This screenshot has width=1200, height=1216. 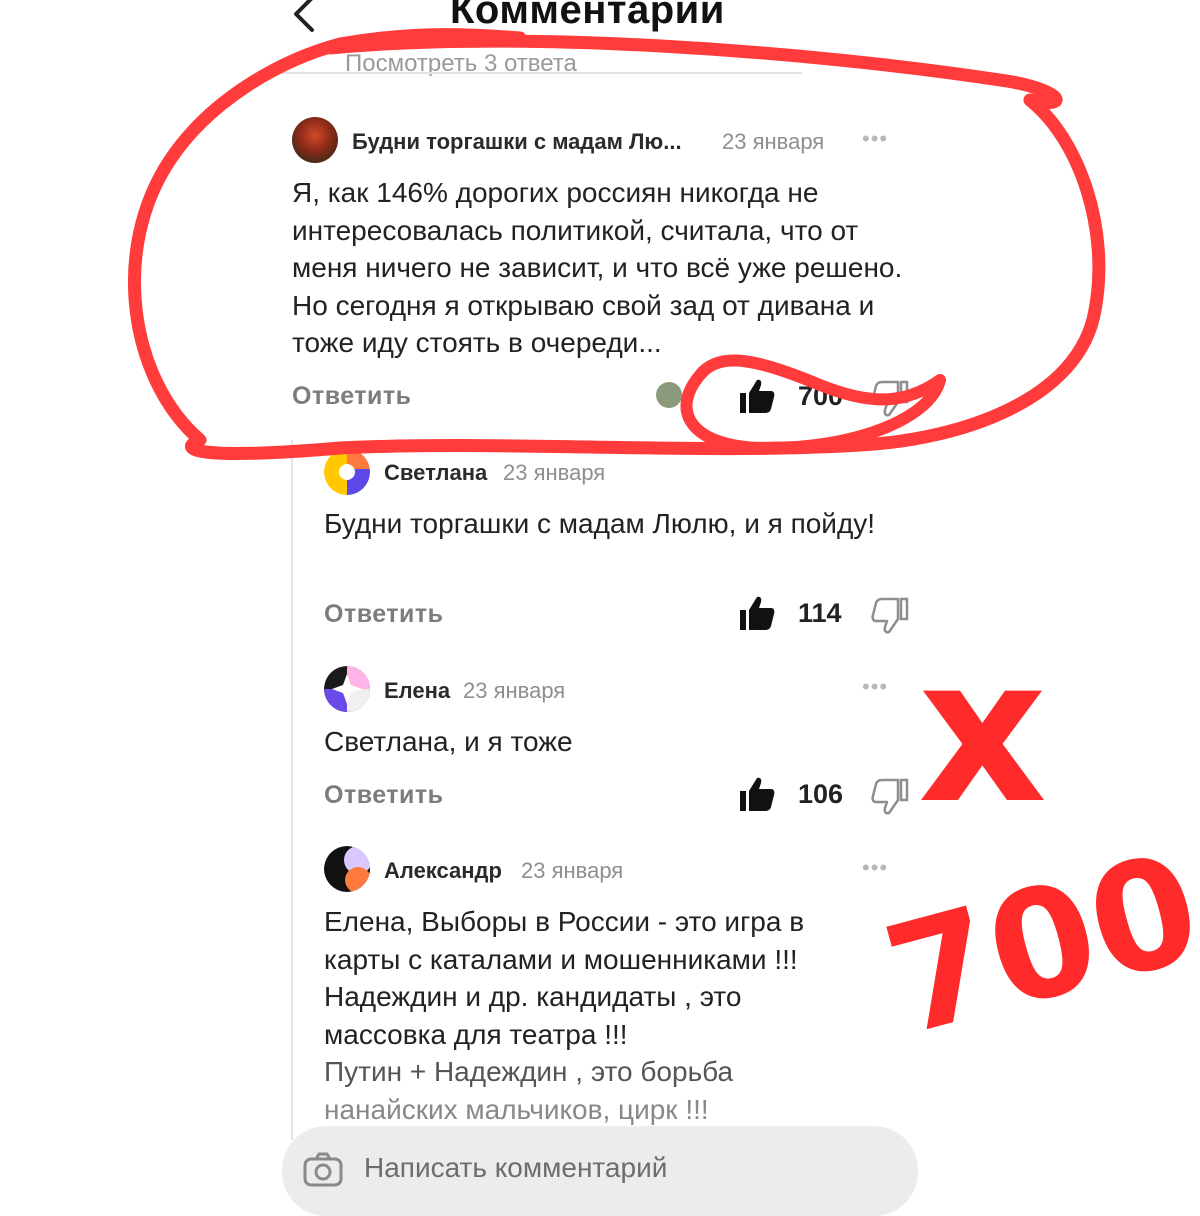 What do you see at coordinates (448, 741) in the screenshot?
I see `comment-text: Светлана, и я тоже` at bounding box center [448, 741].